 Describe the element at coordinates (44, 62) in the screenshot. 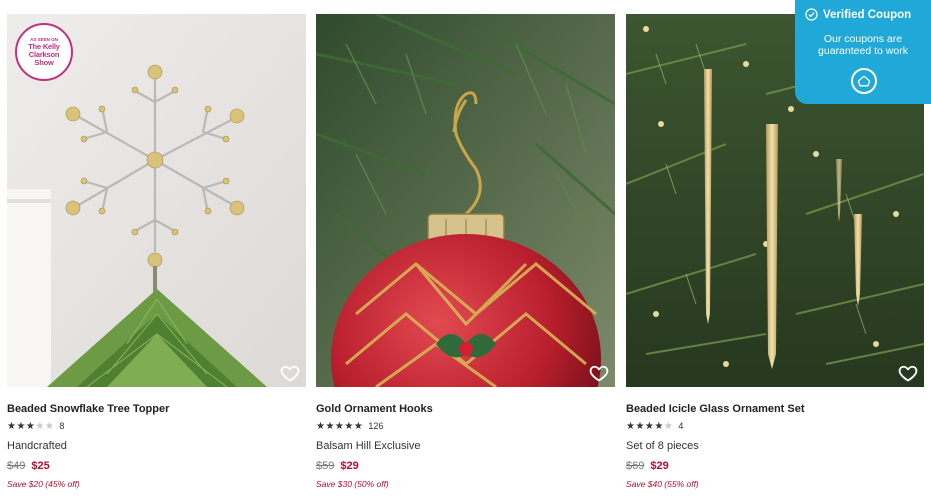

I see `badge-line-4: Show` at that location.